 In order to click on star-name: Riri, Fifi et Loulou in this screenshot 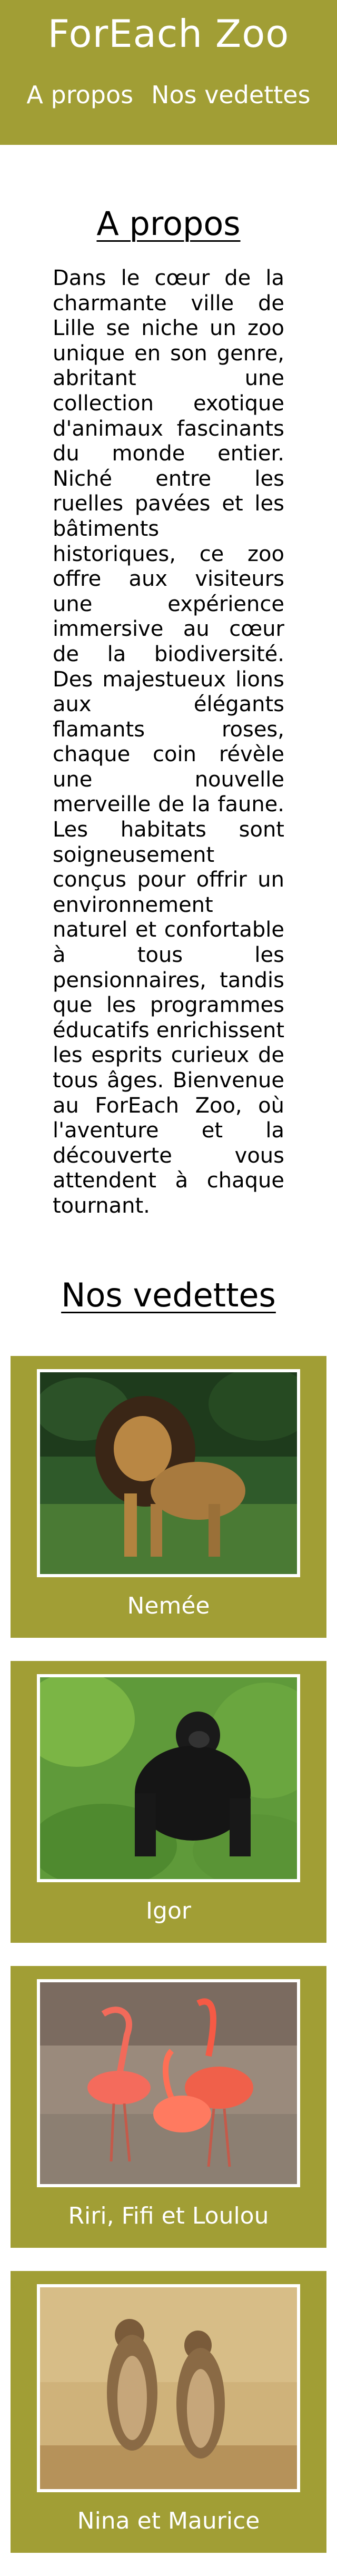, I will do `click(168, 2215)`.